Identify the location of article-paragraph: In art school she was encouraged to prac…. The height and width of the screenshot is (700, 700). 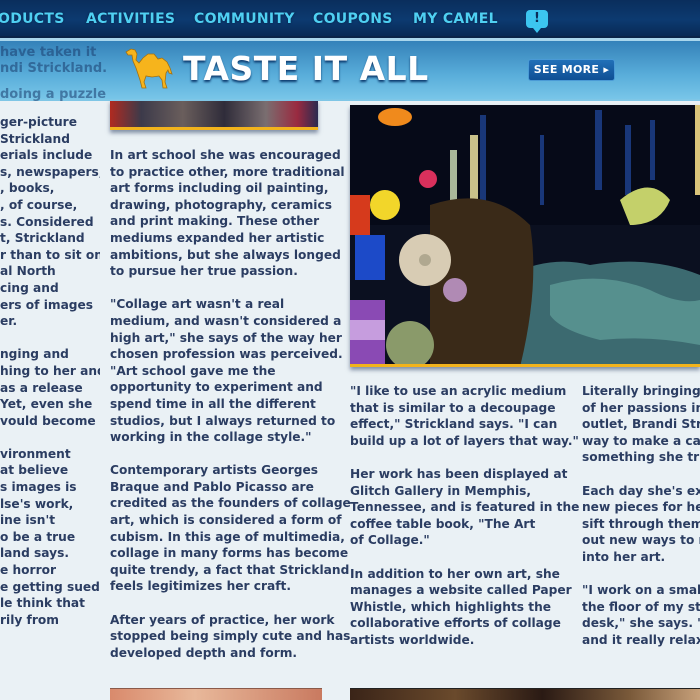
(227, 213).